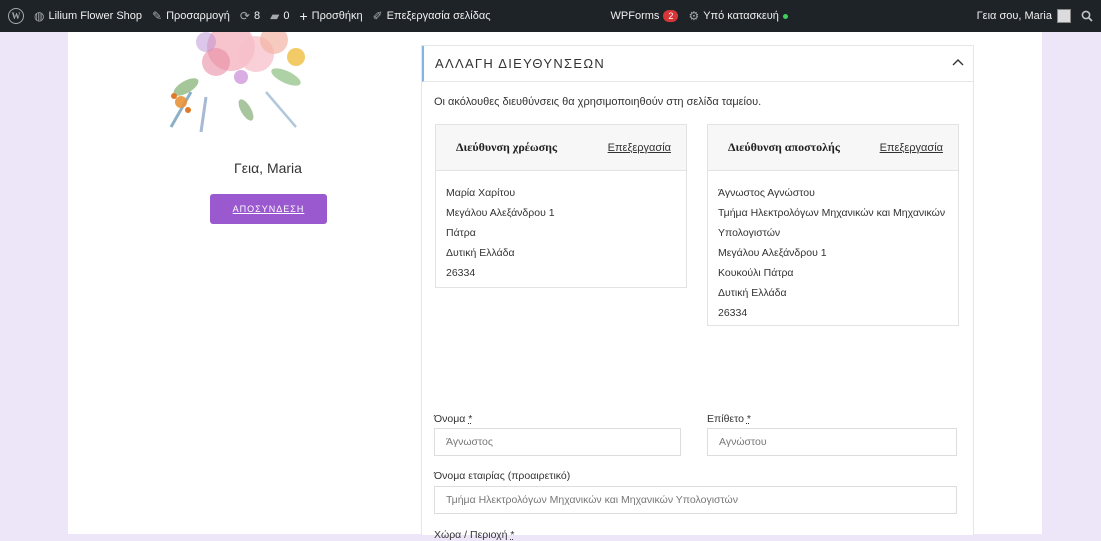 Image resolution: width=1101 pixels, height=541 pixels. I want to click on address-line: Μαρία Χαρίτου, so click(481, 193).